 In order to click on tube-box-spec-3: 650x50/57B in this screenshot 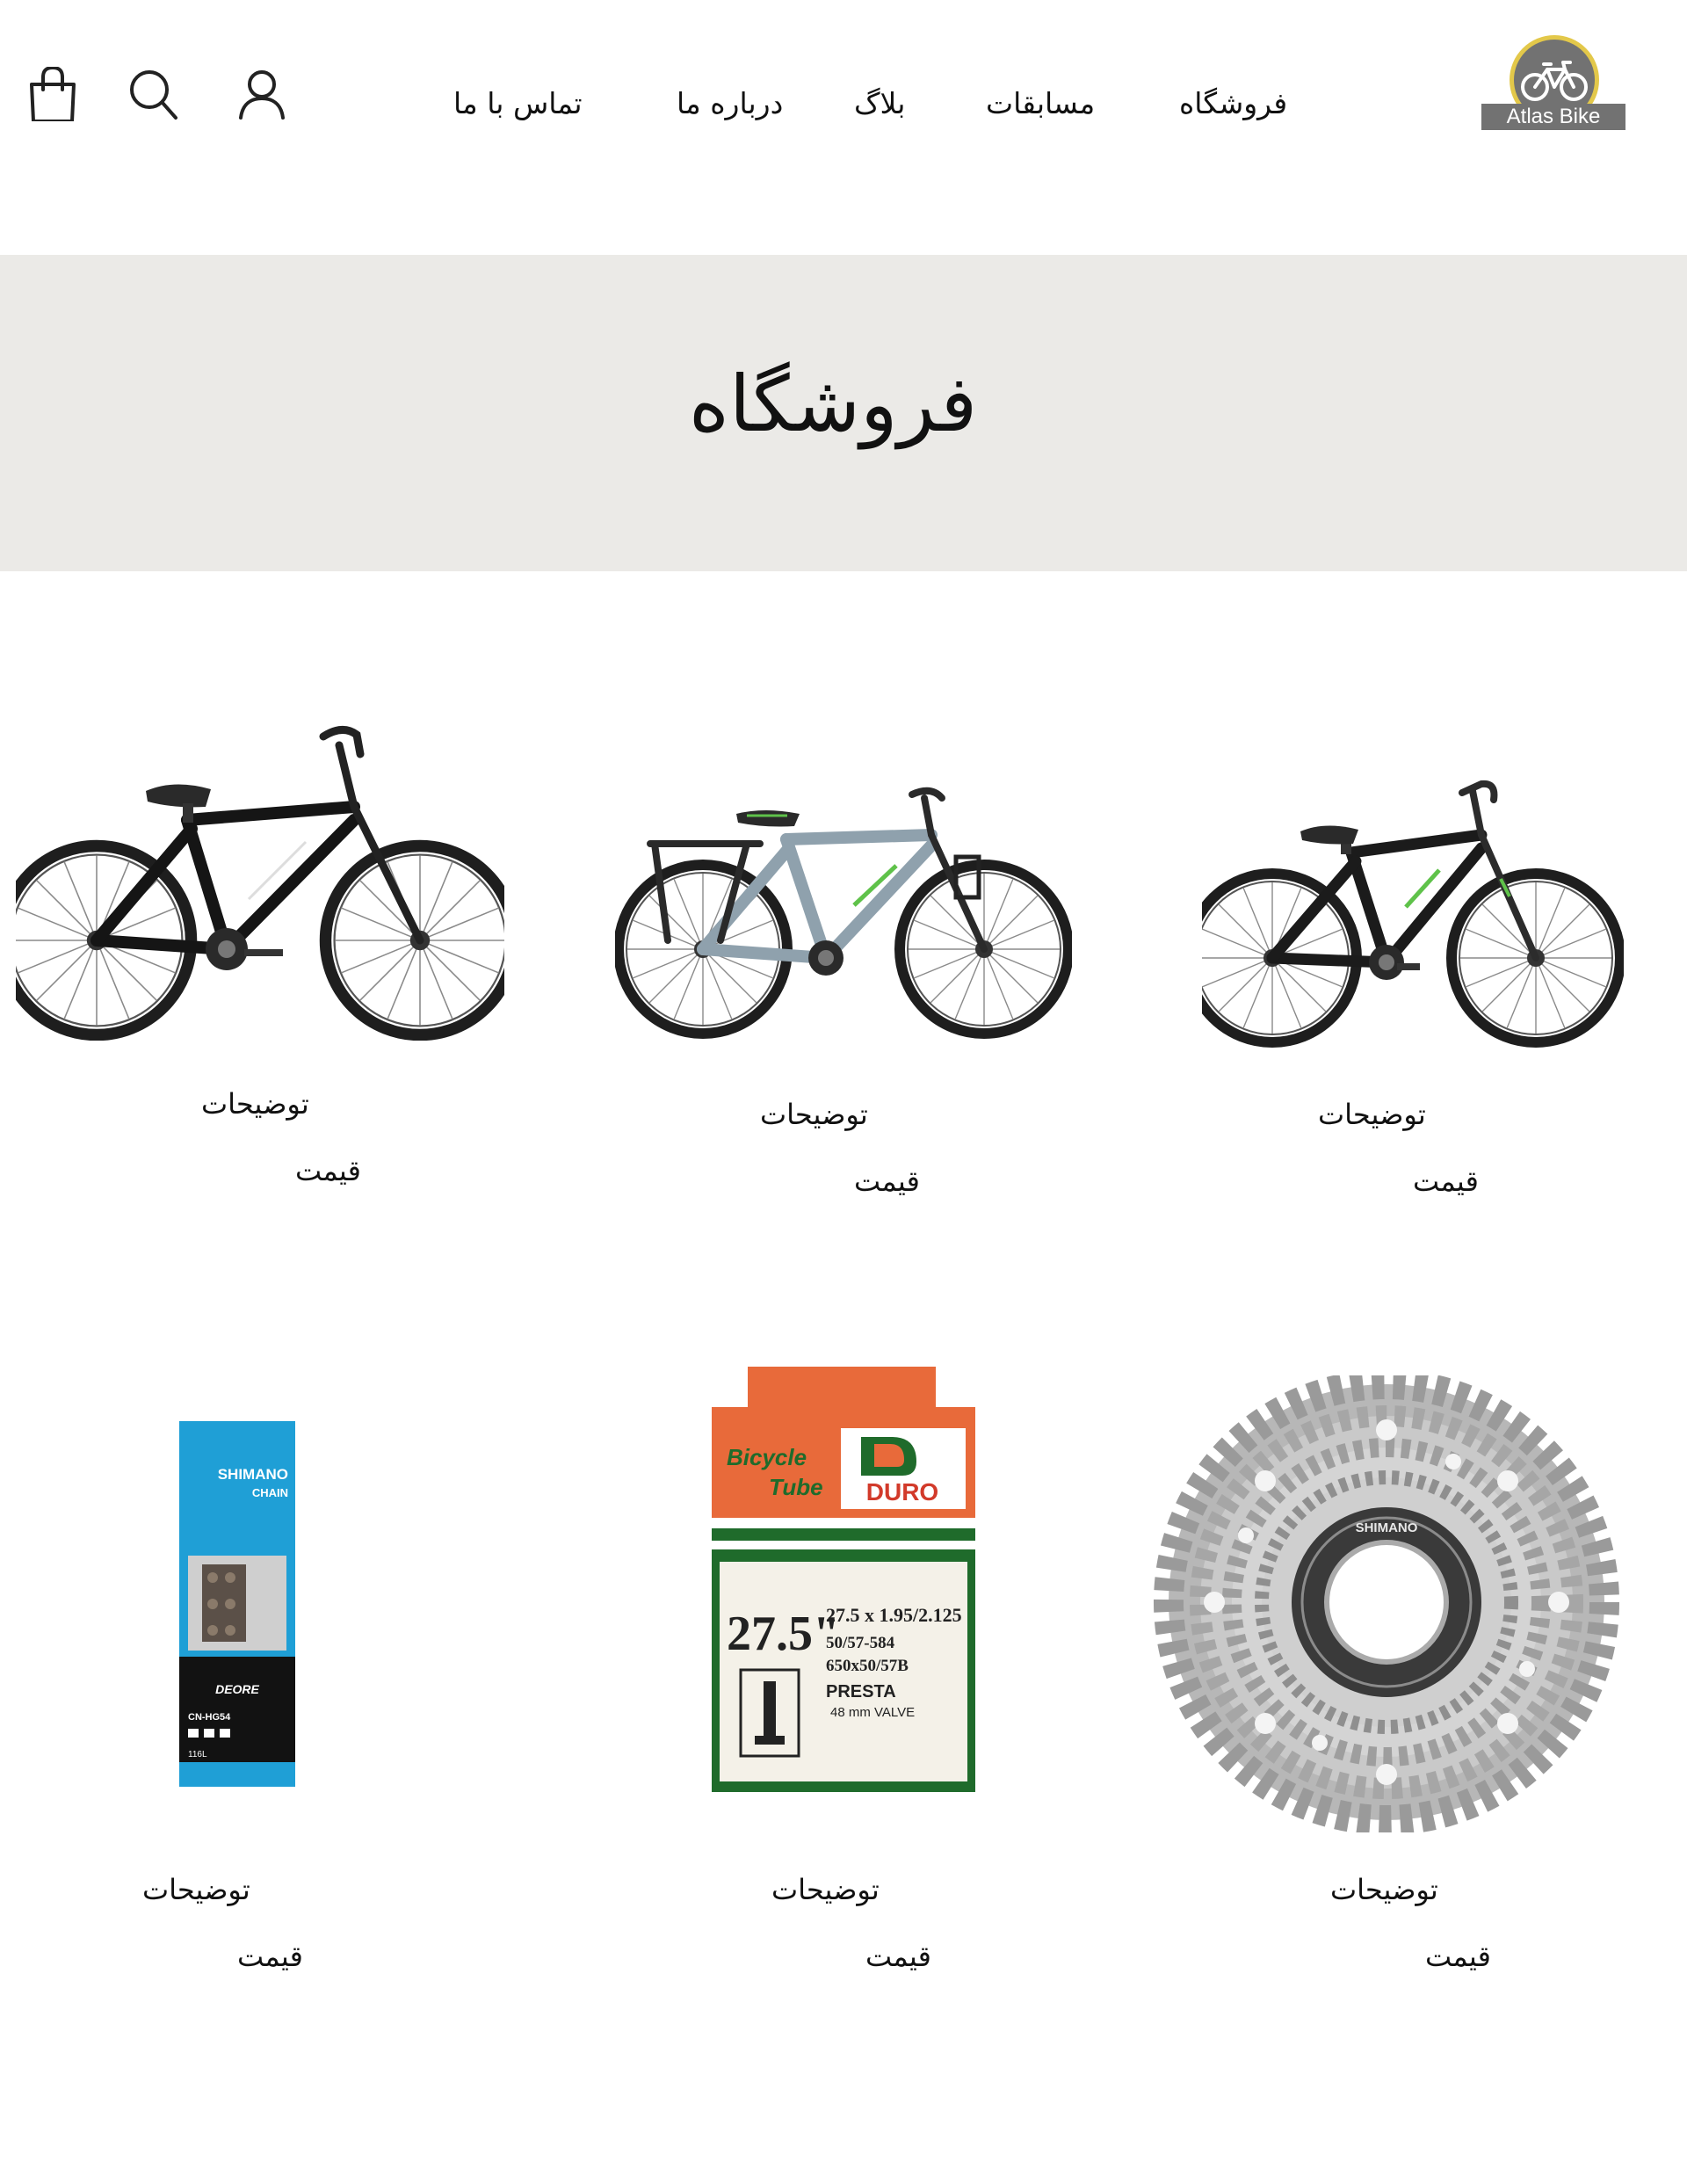, I will do `click(867, 1666)`.